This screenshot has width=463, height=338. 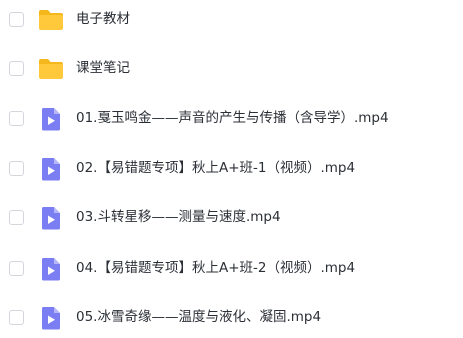 I want to click on list-item-video-2: 02.【易错题专项】秋上A+班-1（视频）.mp4, so click(x=231, y=169).